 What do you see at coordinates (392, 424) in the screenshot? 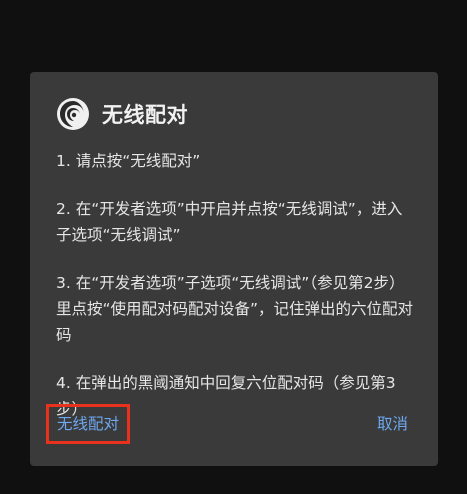
I see `cancel-button: 取消` at bounding box center [392, 424].